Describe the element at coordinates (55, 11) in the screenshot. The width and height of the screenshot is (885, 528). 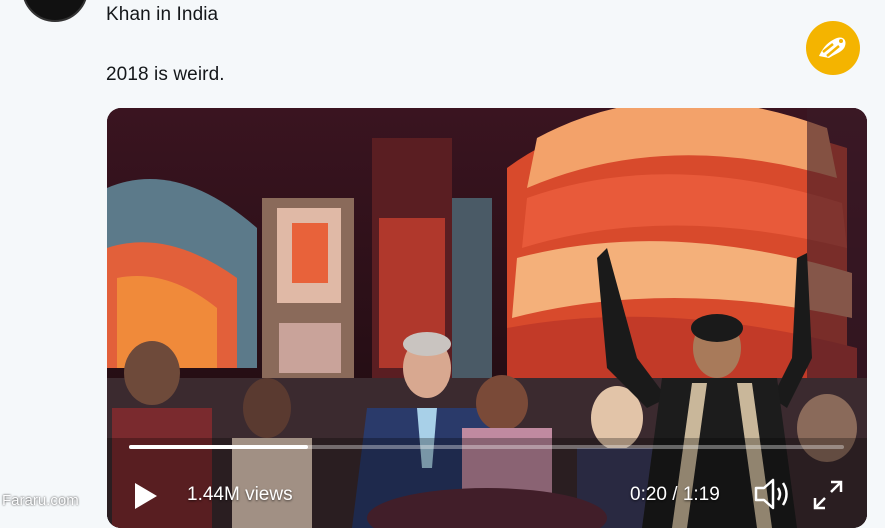
I see `avatar` at that location.